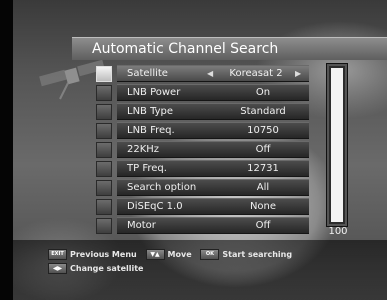 The width and height of the screenshot is (387, 300). What do you see at coordinates (210, 73) in the screenshot?
I see `arrow-left-icon: ◀` at bounding box center [210, 73].